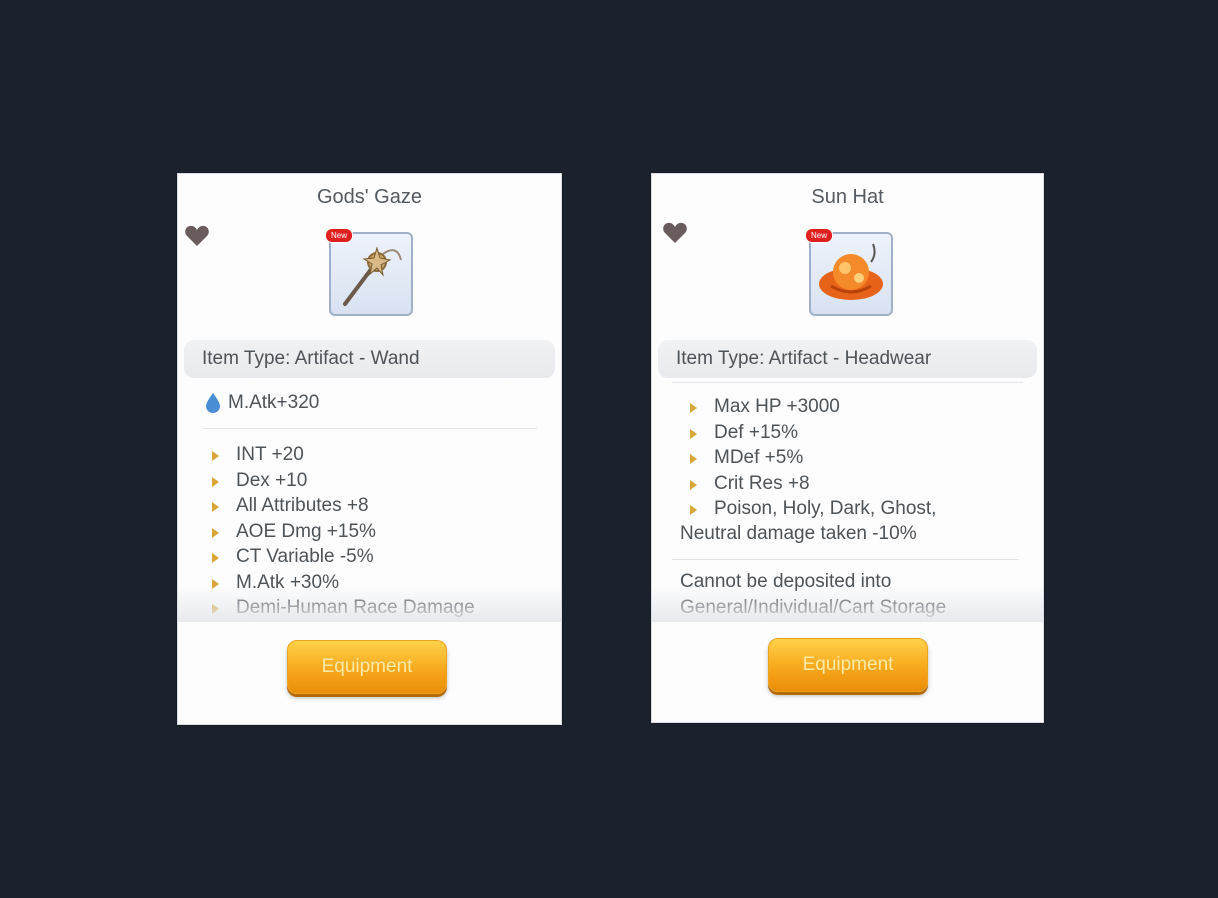 The height and width of the screenshot is (898, 1218). I want to click on stat-item: Poison, Holy, Dark, Ghost,, so click(813, 509).